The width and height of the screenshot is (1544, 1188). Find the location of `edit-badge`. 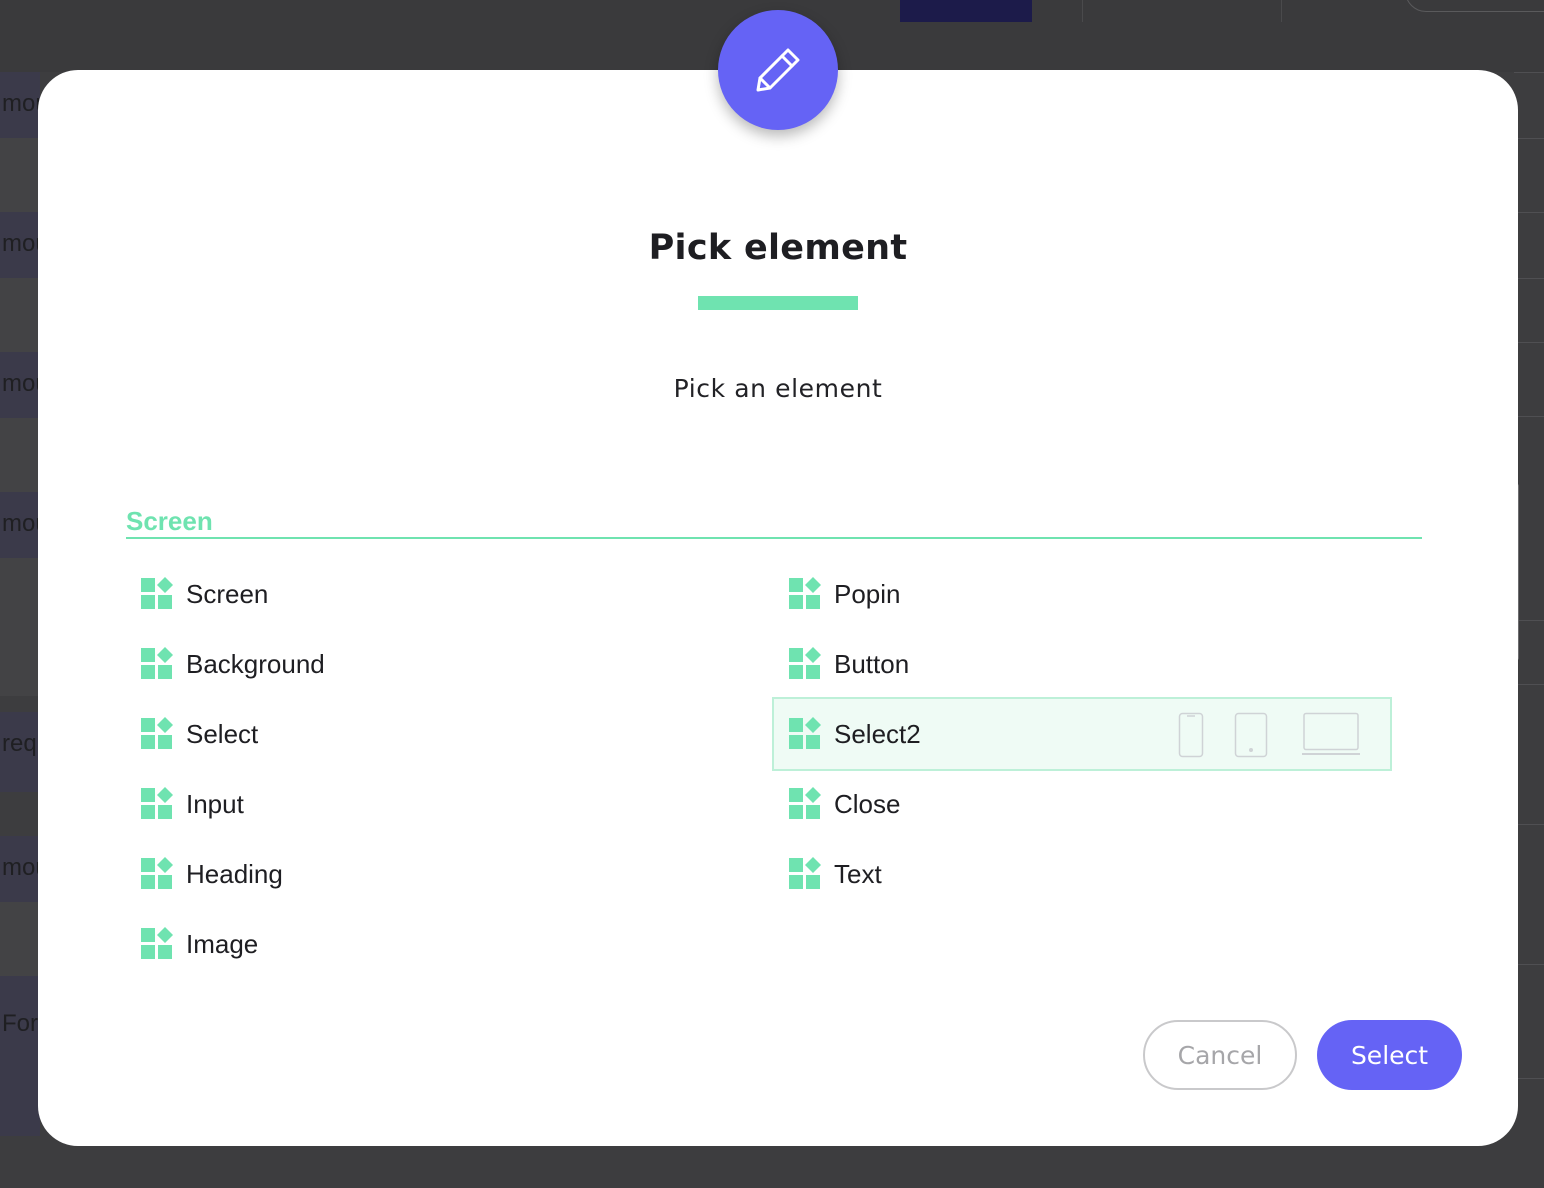

edit-badge is located at coordinates (778, 70).